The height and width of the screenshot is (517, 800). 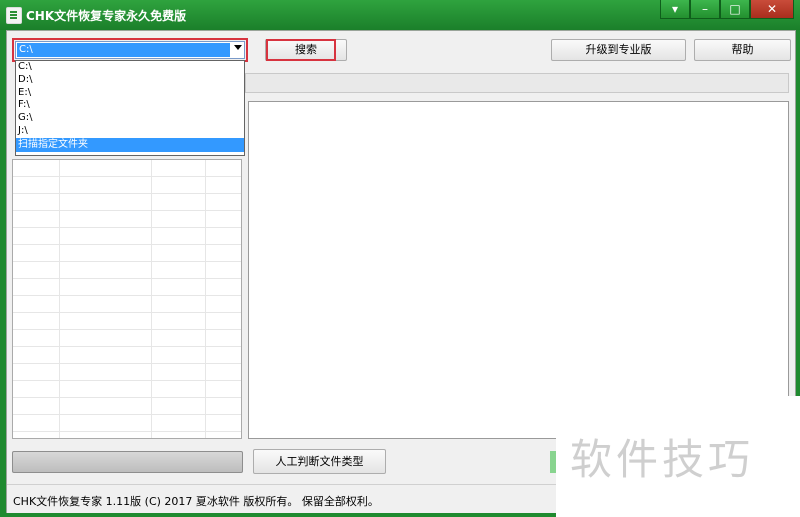 I want to click on drive-dropdown-list: C:\ D:\ E:\ F:\ G:\ J:\ 扫描指定文件夹, so click(x=130, y=108).